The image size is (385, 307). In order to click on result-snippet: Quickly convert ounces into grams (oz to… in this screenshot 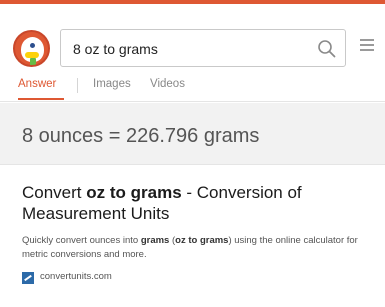, I will do `click(194, 248)`.